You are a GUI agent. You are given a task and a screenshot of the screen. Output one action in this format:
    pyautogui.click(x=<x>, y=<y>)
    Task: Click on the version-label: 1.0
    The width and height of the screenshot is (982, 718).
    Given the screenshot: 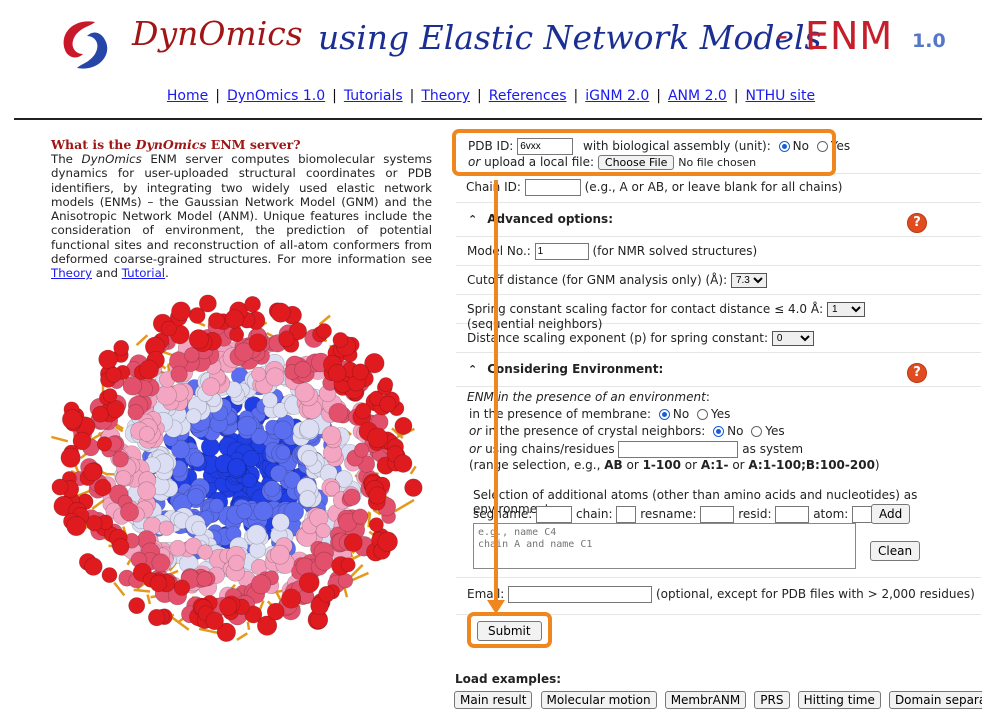 What is the action you would take?
    pyautogui.click(x=929, y=41)
    